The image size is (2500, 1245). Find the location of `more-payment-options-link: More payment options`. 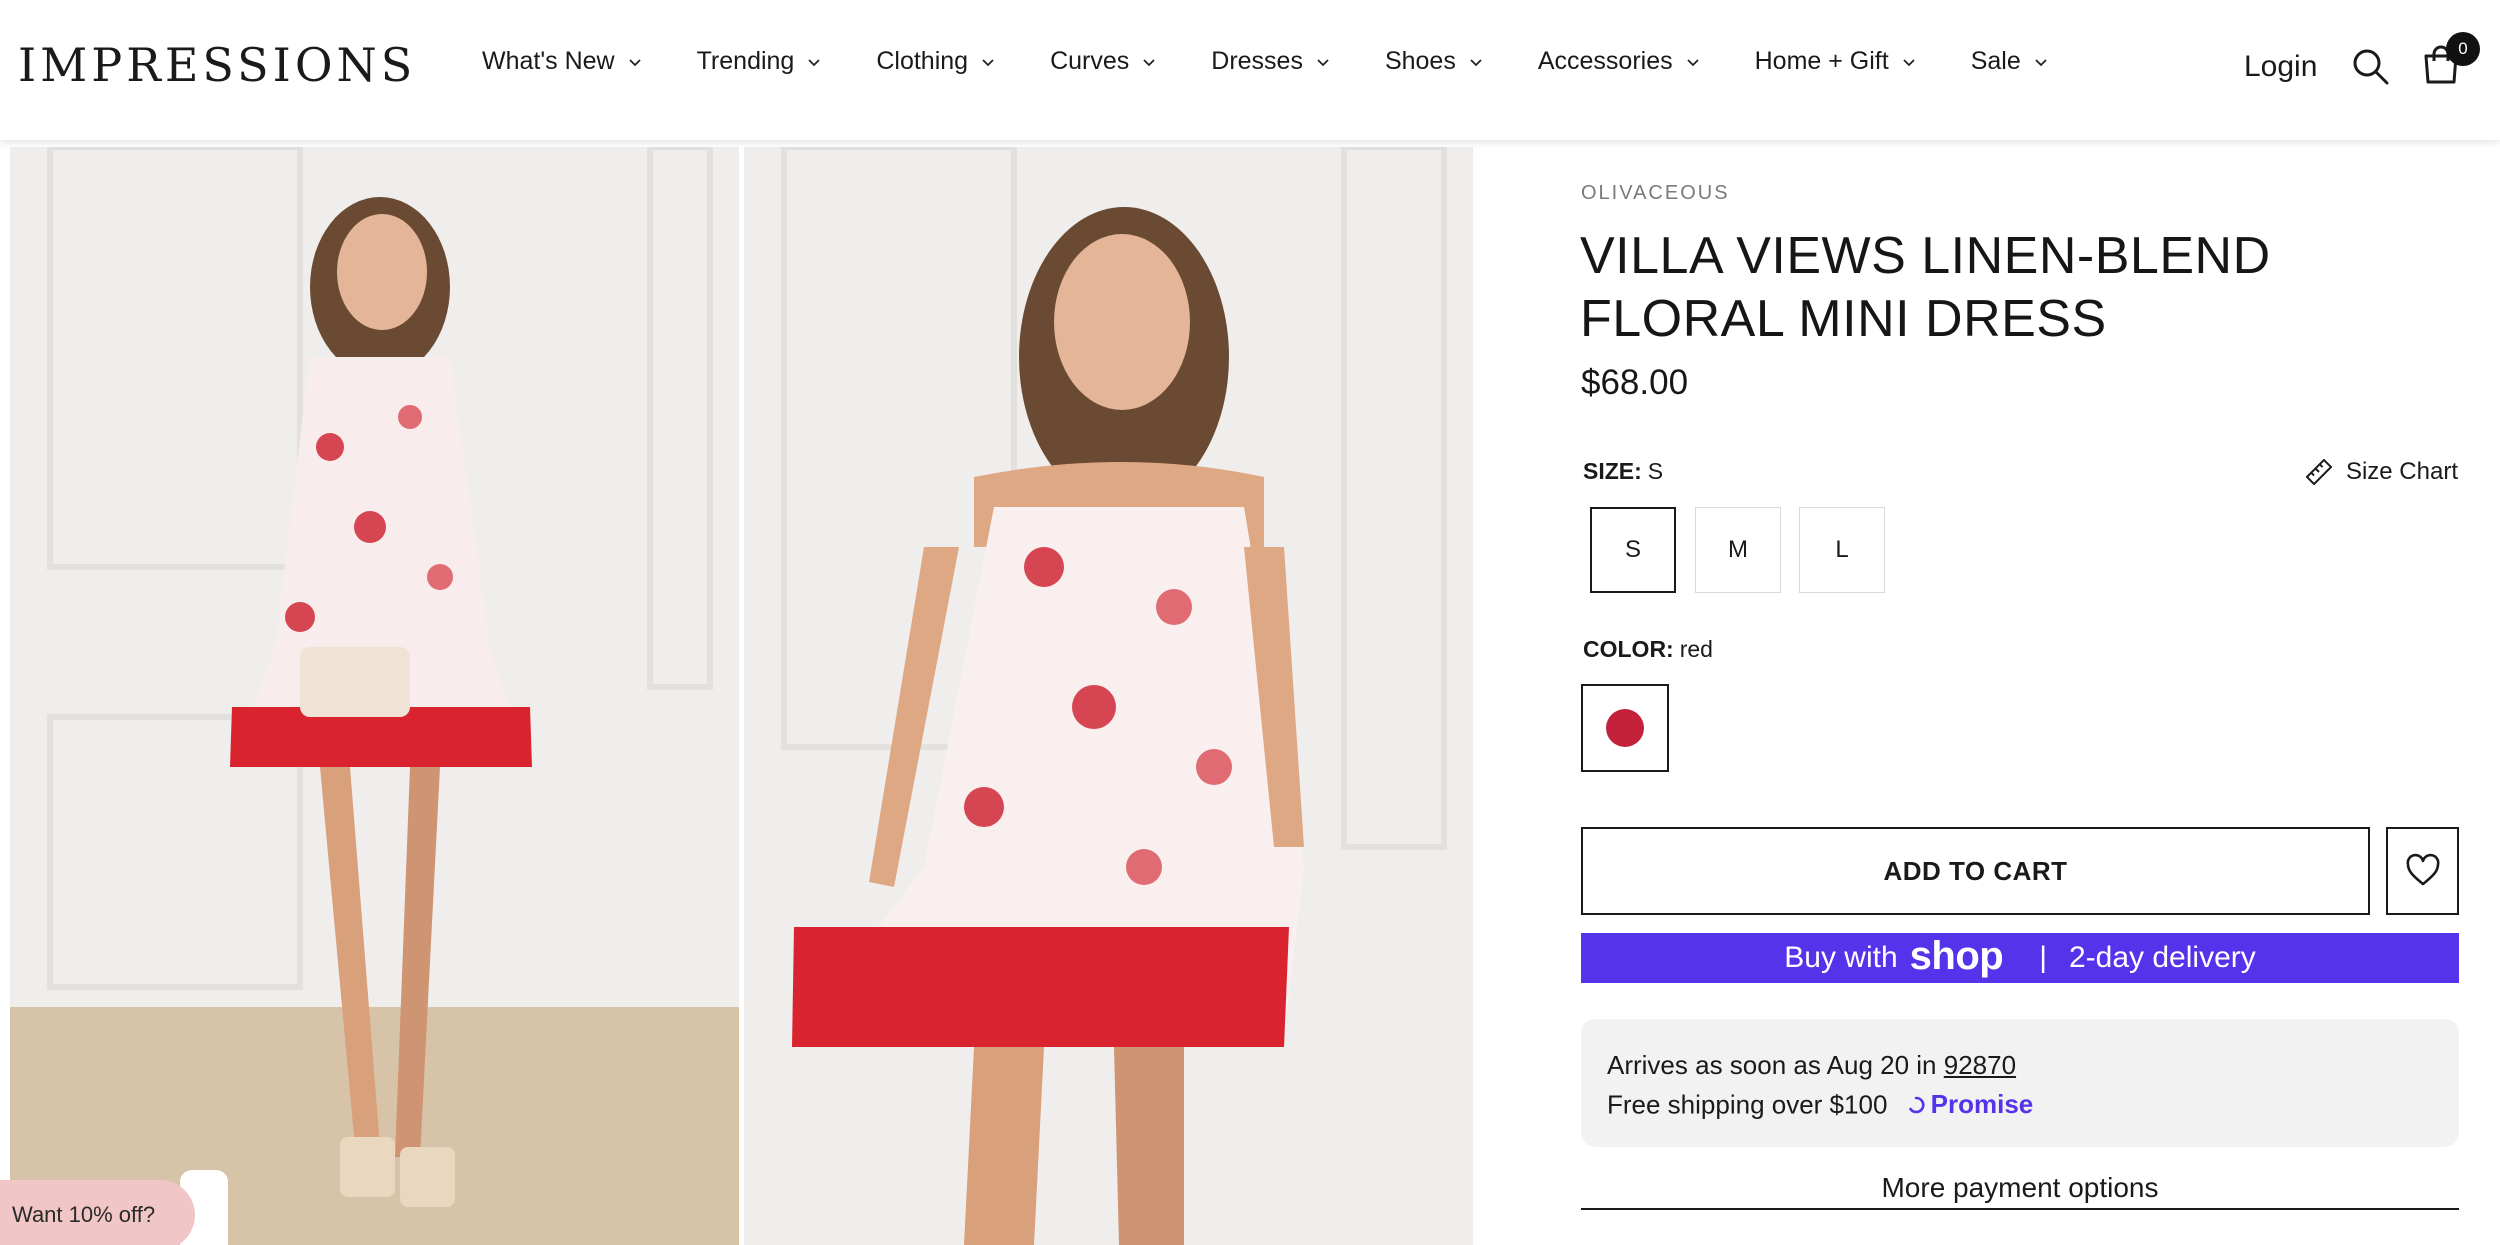

more-payment-options-link: More payment options is located at coordinates (2020, 1191).